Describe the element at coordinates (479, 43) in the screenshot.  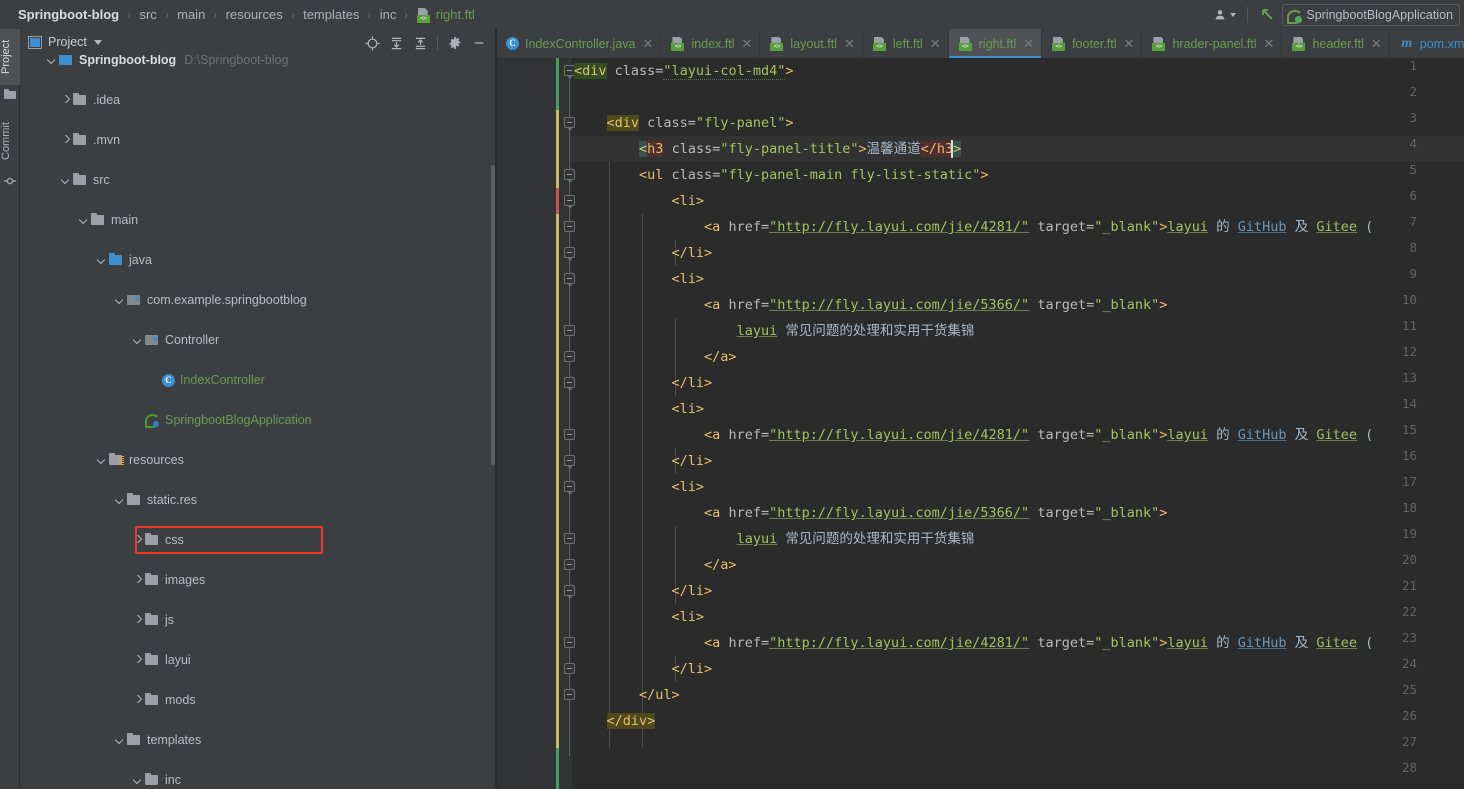
I see `hide-panel-button` at that location.